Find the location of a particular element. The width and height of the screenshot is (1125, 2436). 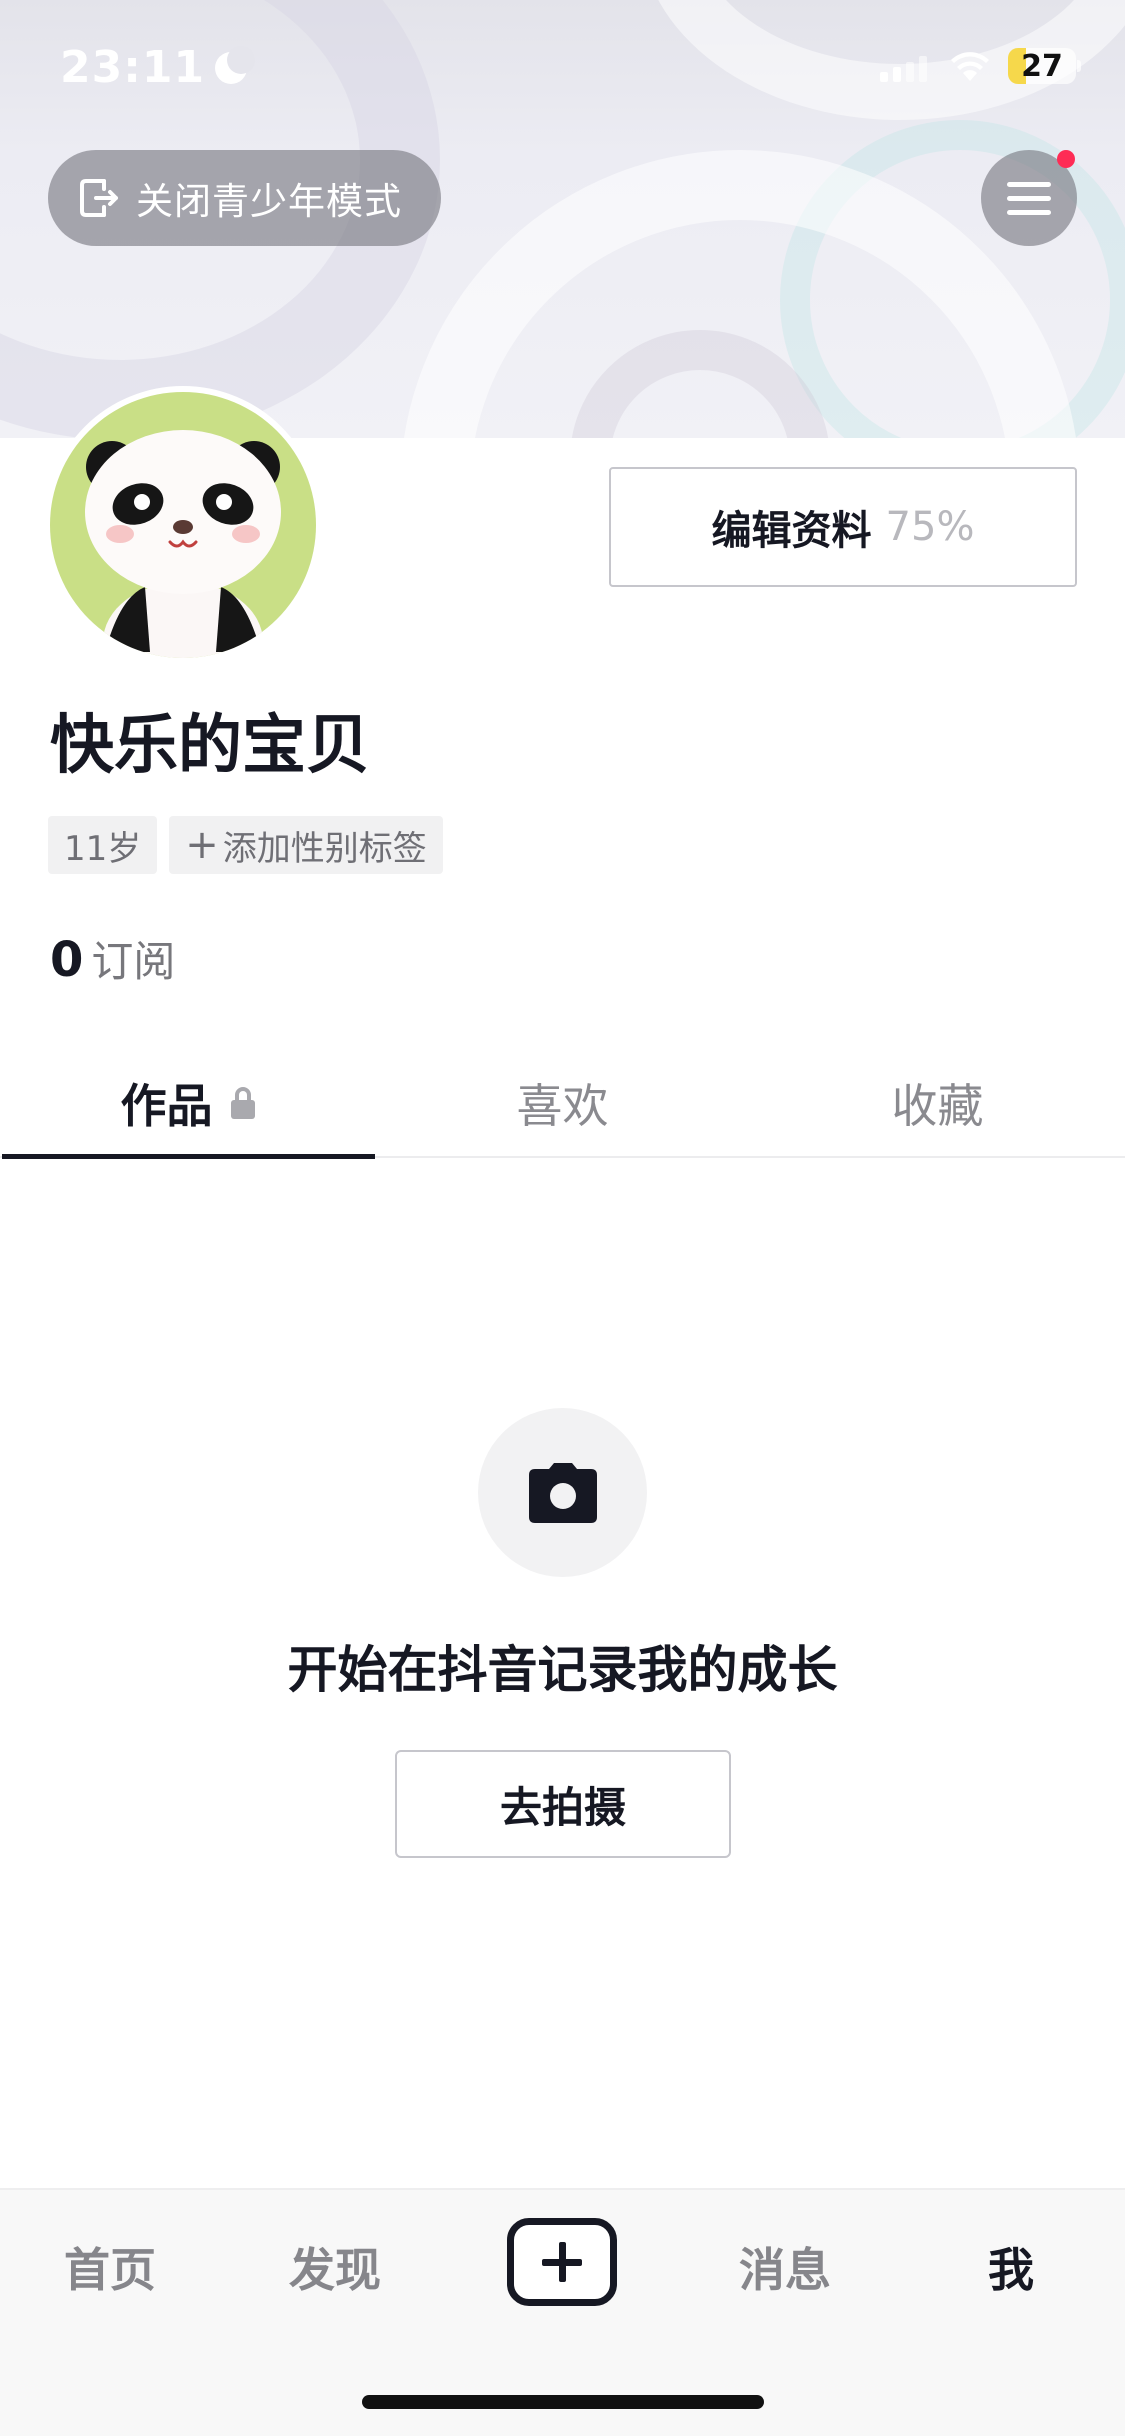

empty-state-title: 开始在抖音记录我的成长 is located at coordinates (562, 1670).